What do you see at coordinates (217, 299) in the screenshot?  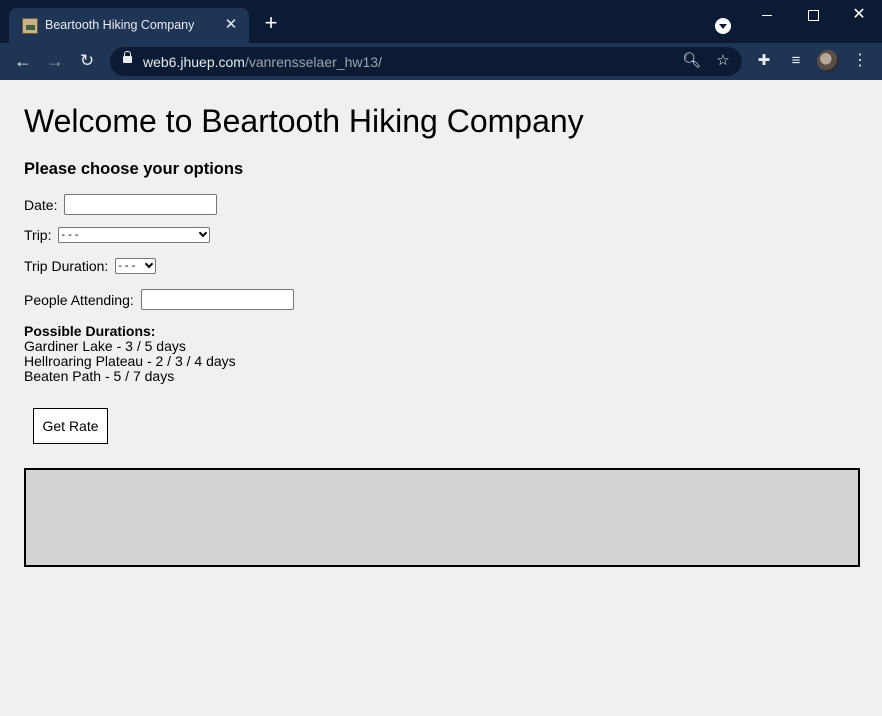 I see `people-field` at bounding box center [217, 299].